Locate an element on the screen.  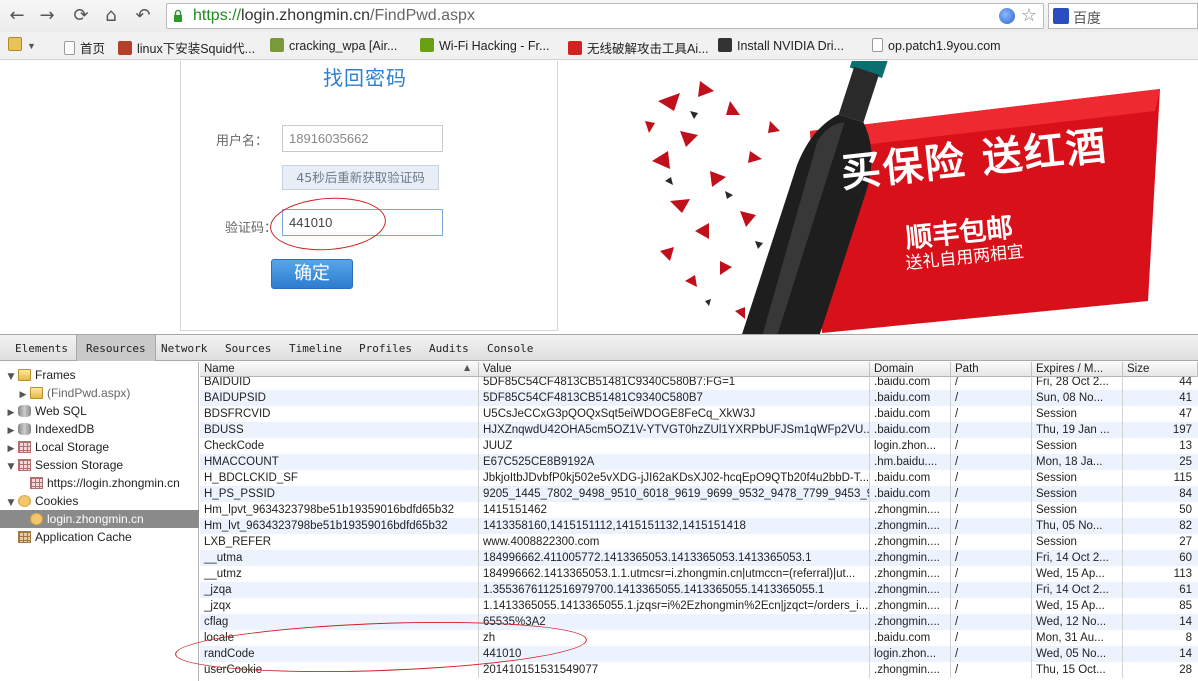
forward-button: → is located at coordinates (47, 16).